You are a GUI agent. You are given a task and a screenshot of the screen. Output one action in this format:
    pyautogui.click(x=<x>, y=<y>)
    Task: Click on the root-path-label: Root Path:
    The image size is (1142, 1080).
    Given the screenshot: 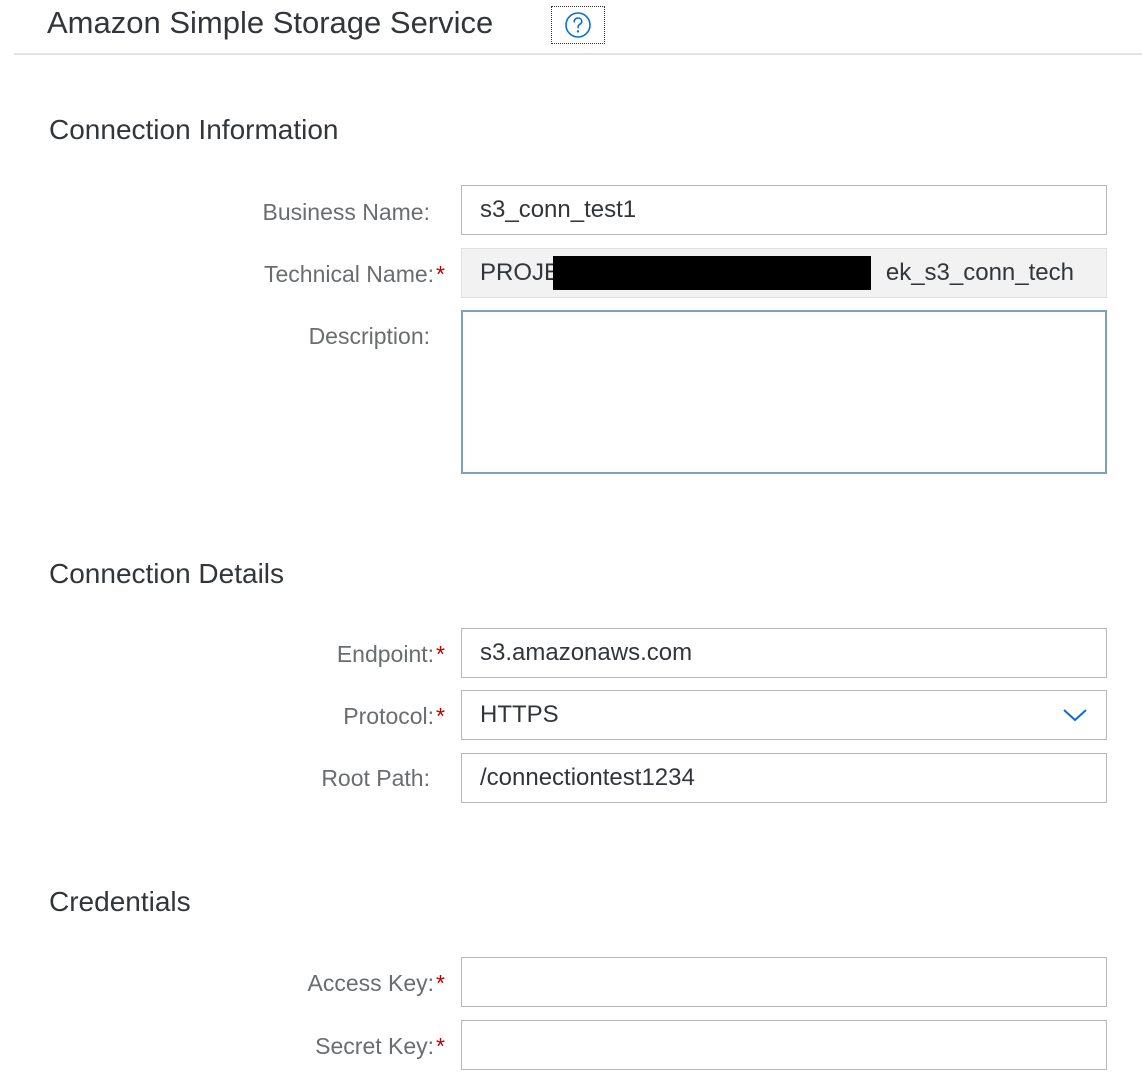 What is the action you would take?
    pyautogui.click(x=375, y=778)
    